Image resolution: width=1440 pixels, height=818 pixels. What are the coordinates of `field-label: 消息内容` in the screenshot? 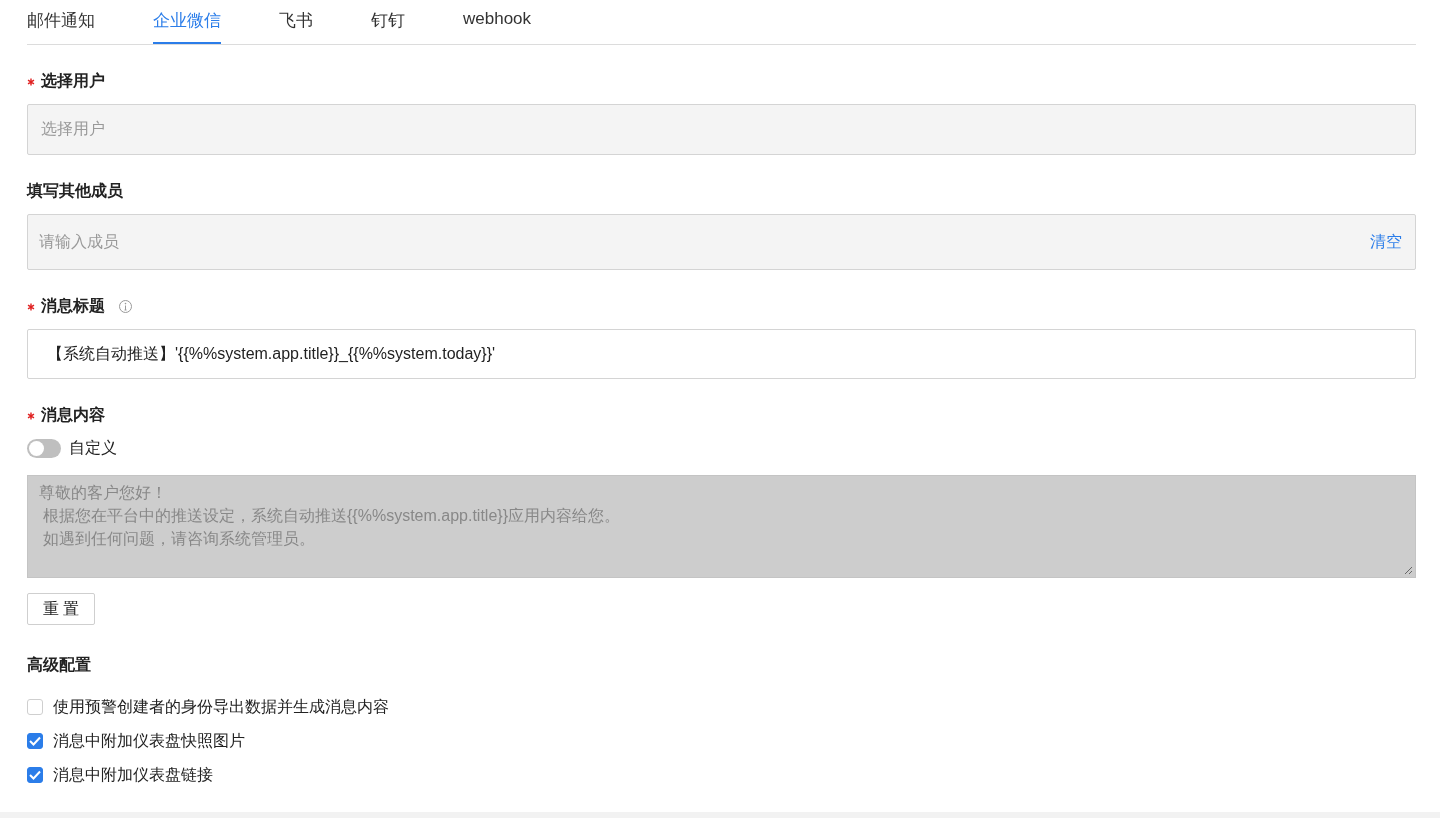 It's located at (73, 415).